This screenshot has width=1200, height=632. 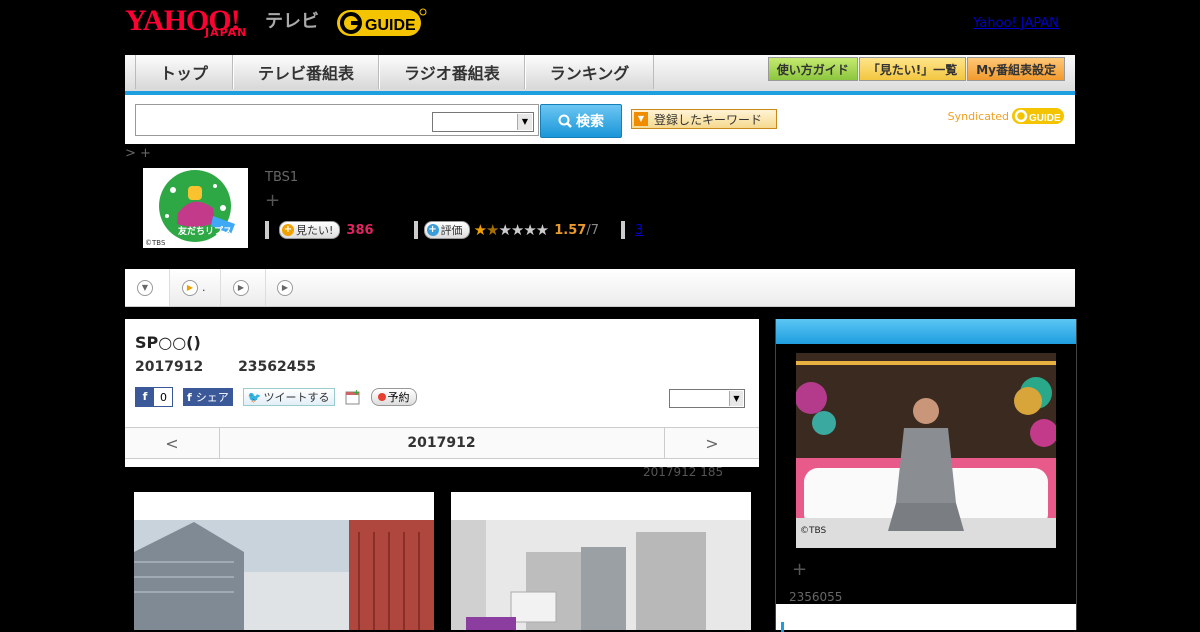 I want to click on subtab-2-label: ., so click(x=204, y=287).